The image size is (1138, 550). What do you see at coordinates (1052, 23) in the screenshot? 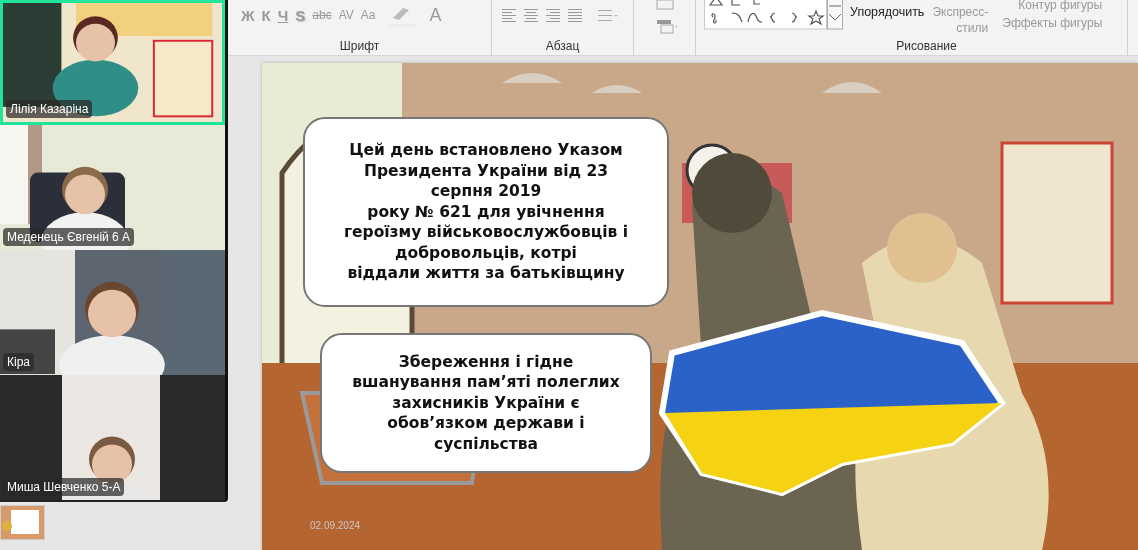
I see `shape-effects-button: Эффекты фигуры` at bounding box center [1052, 23].